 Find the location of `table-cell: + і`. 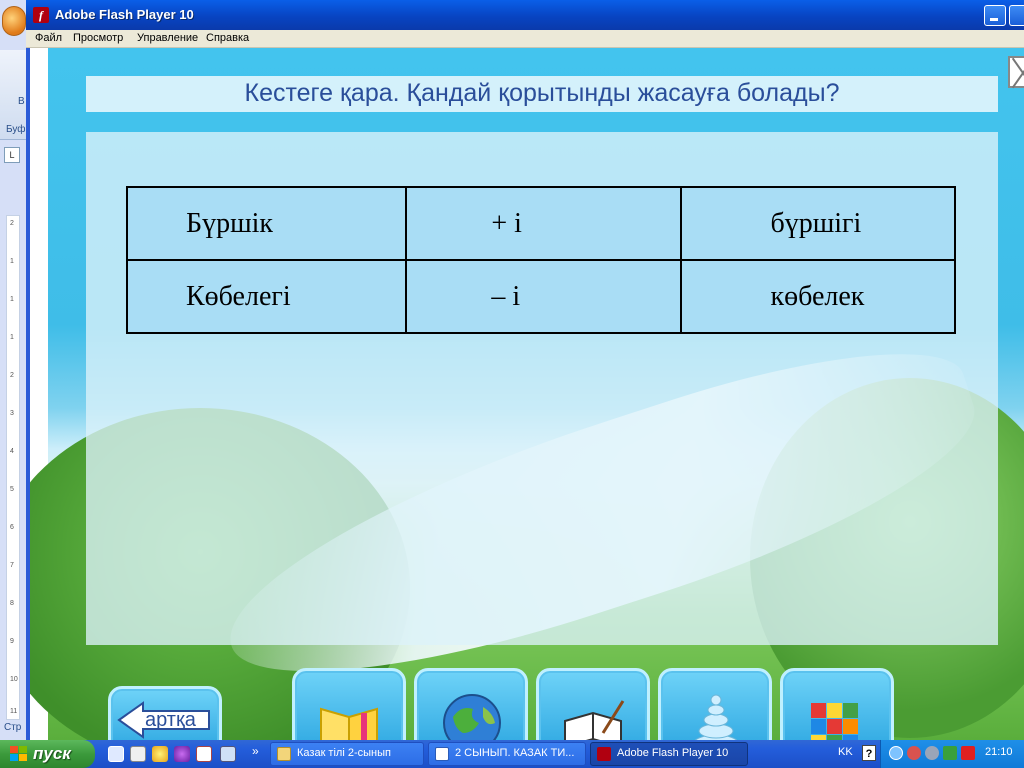

table-cell: + і is located at coordinates (544, 223).